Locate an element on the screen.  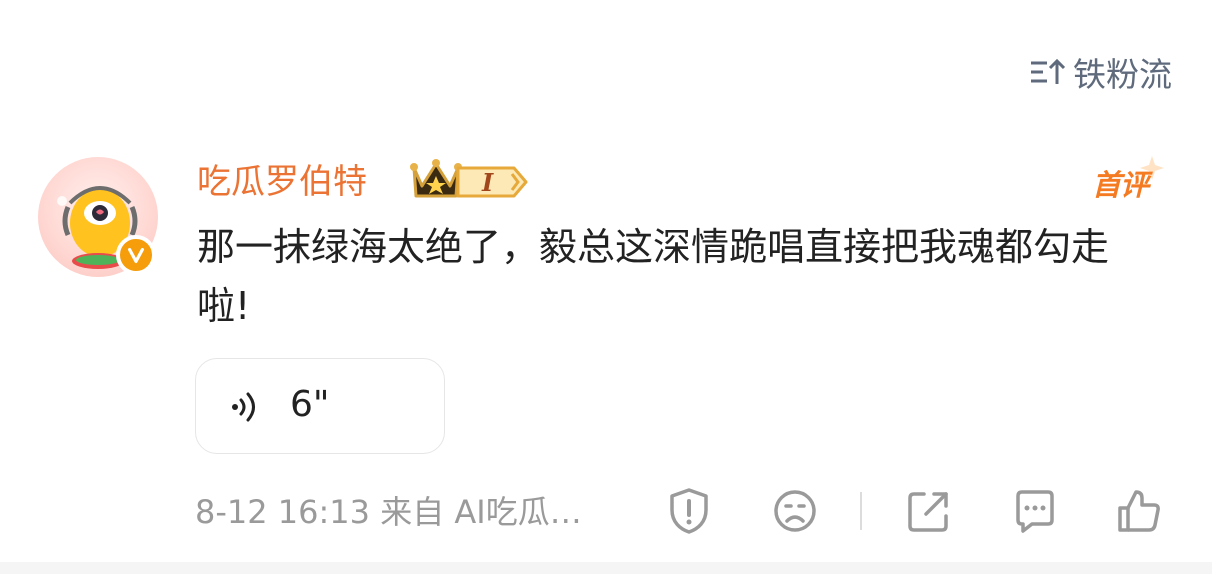
report-icon is located at coordinates (689, 511).